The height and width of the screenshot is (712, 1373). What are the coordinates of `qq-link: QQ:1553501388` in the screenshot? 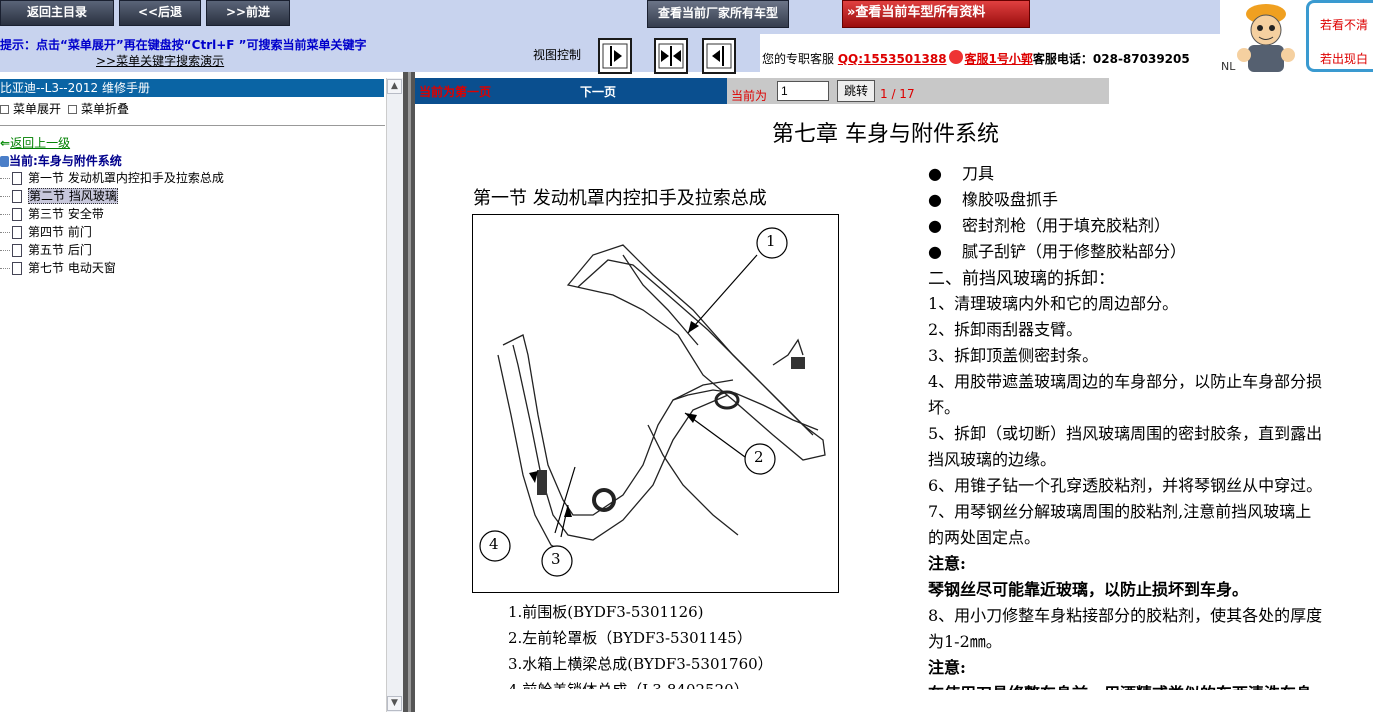 It's located at (892, 59).